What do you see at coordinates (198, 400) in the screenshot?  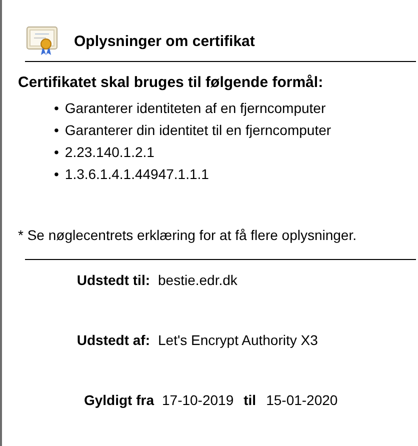 I see `date-value: 17-10-2019` at bounding box center [198, 400].